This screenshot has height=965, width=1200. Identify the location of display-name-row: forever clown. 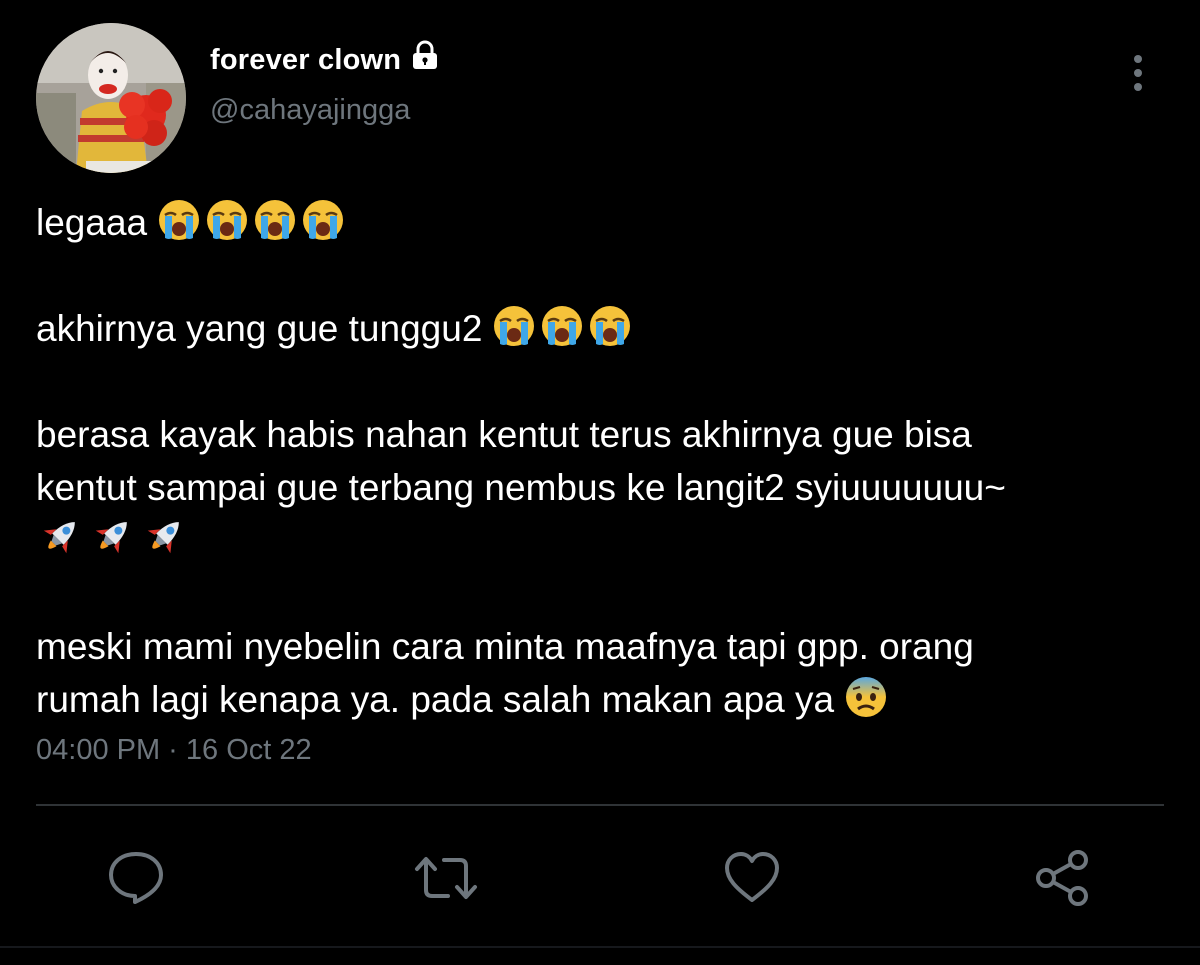
(325, 60).